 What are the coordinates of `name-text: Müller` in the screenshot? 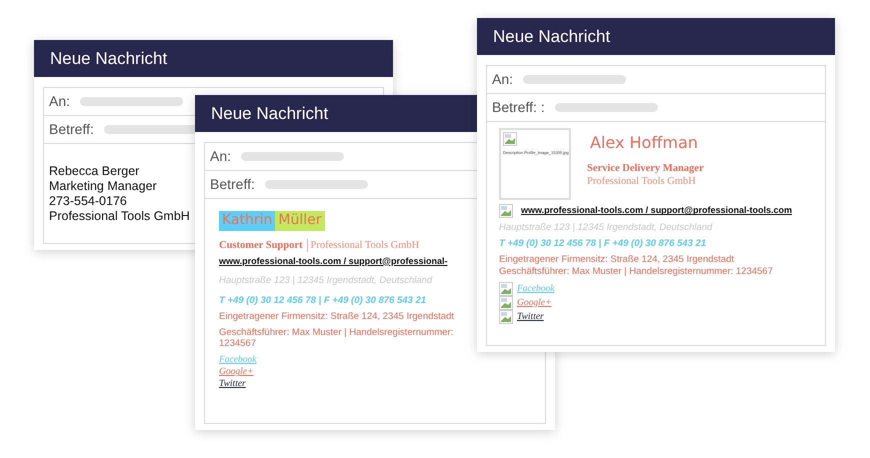 It's located at (300, 220).